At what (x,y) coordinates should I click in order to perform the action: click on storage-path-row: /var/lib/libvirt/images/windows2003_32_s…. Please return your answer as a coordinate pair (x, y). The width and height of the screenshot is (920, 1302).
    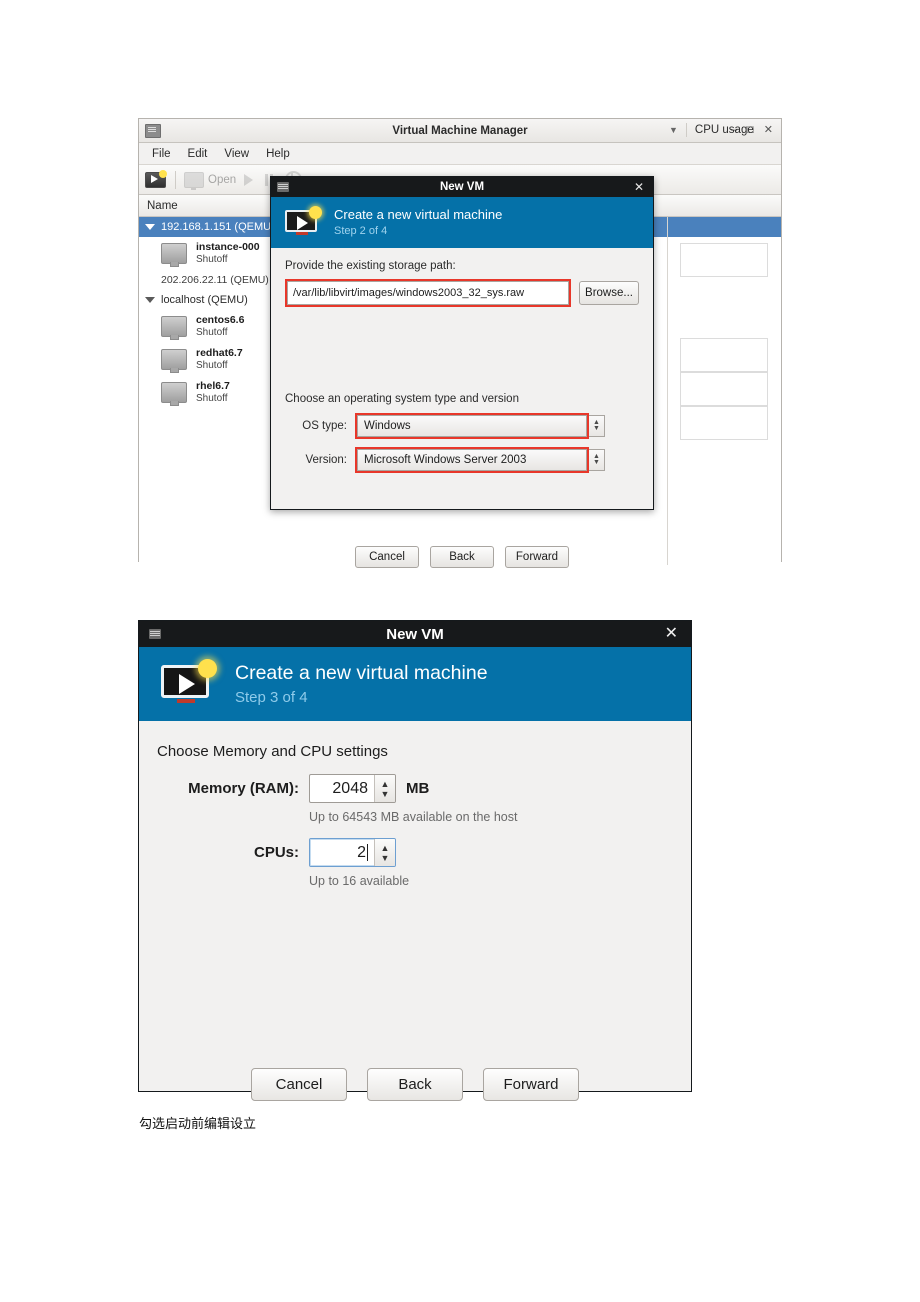
    Looking at the image, I should click on (462, 293).